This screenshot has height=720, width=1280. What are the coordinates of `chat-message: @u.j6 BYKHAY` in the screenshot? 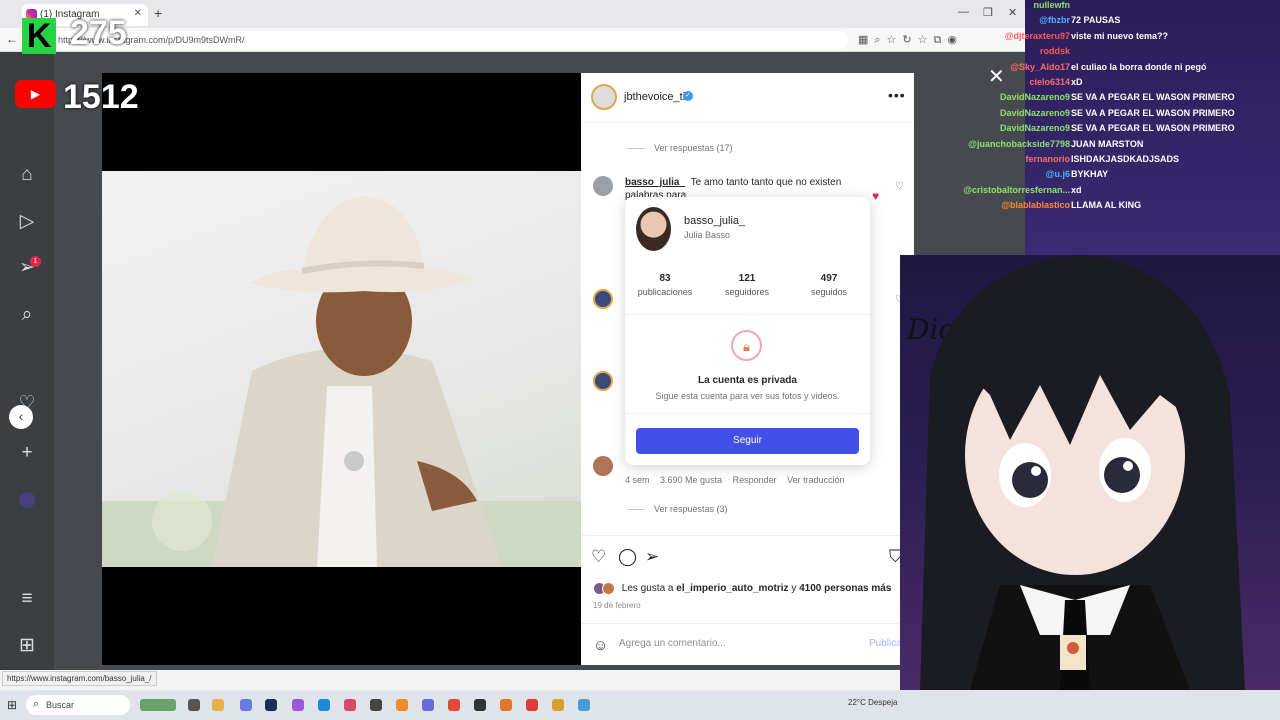 It's located at (1092, 176).